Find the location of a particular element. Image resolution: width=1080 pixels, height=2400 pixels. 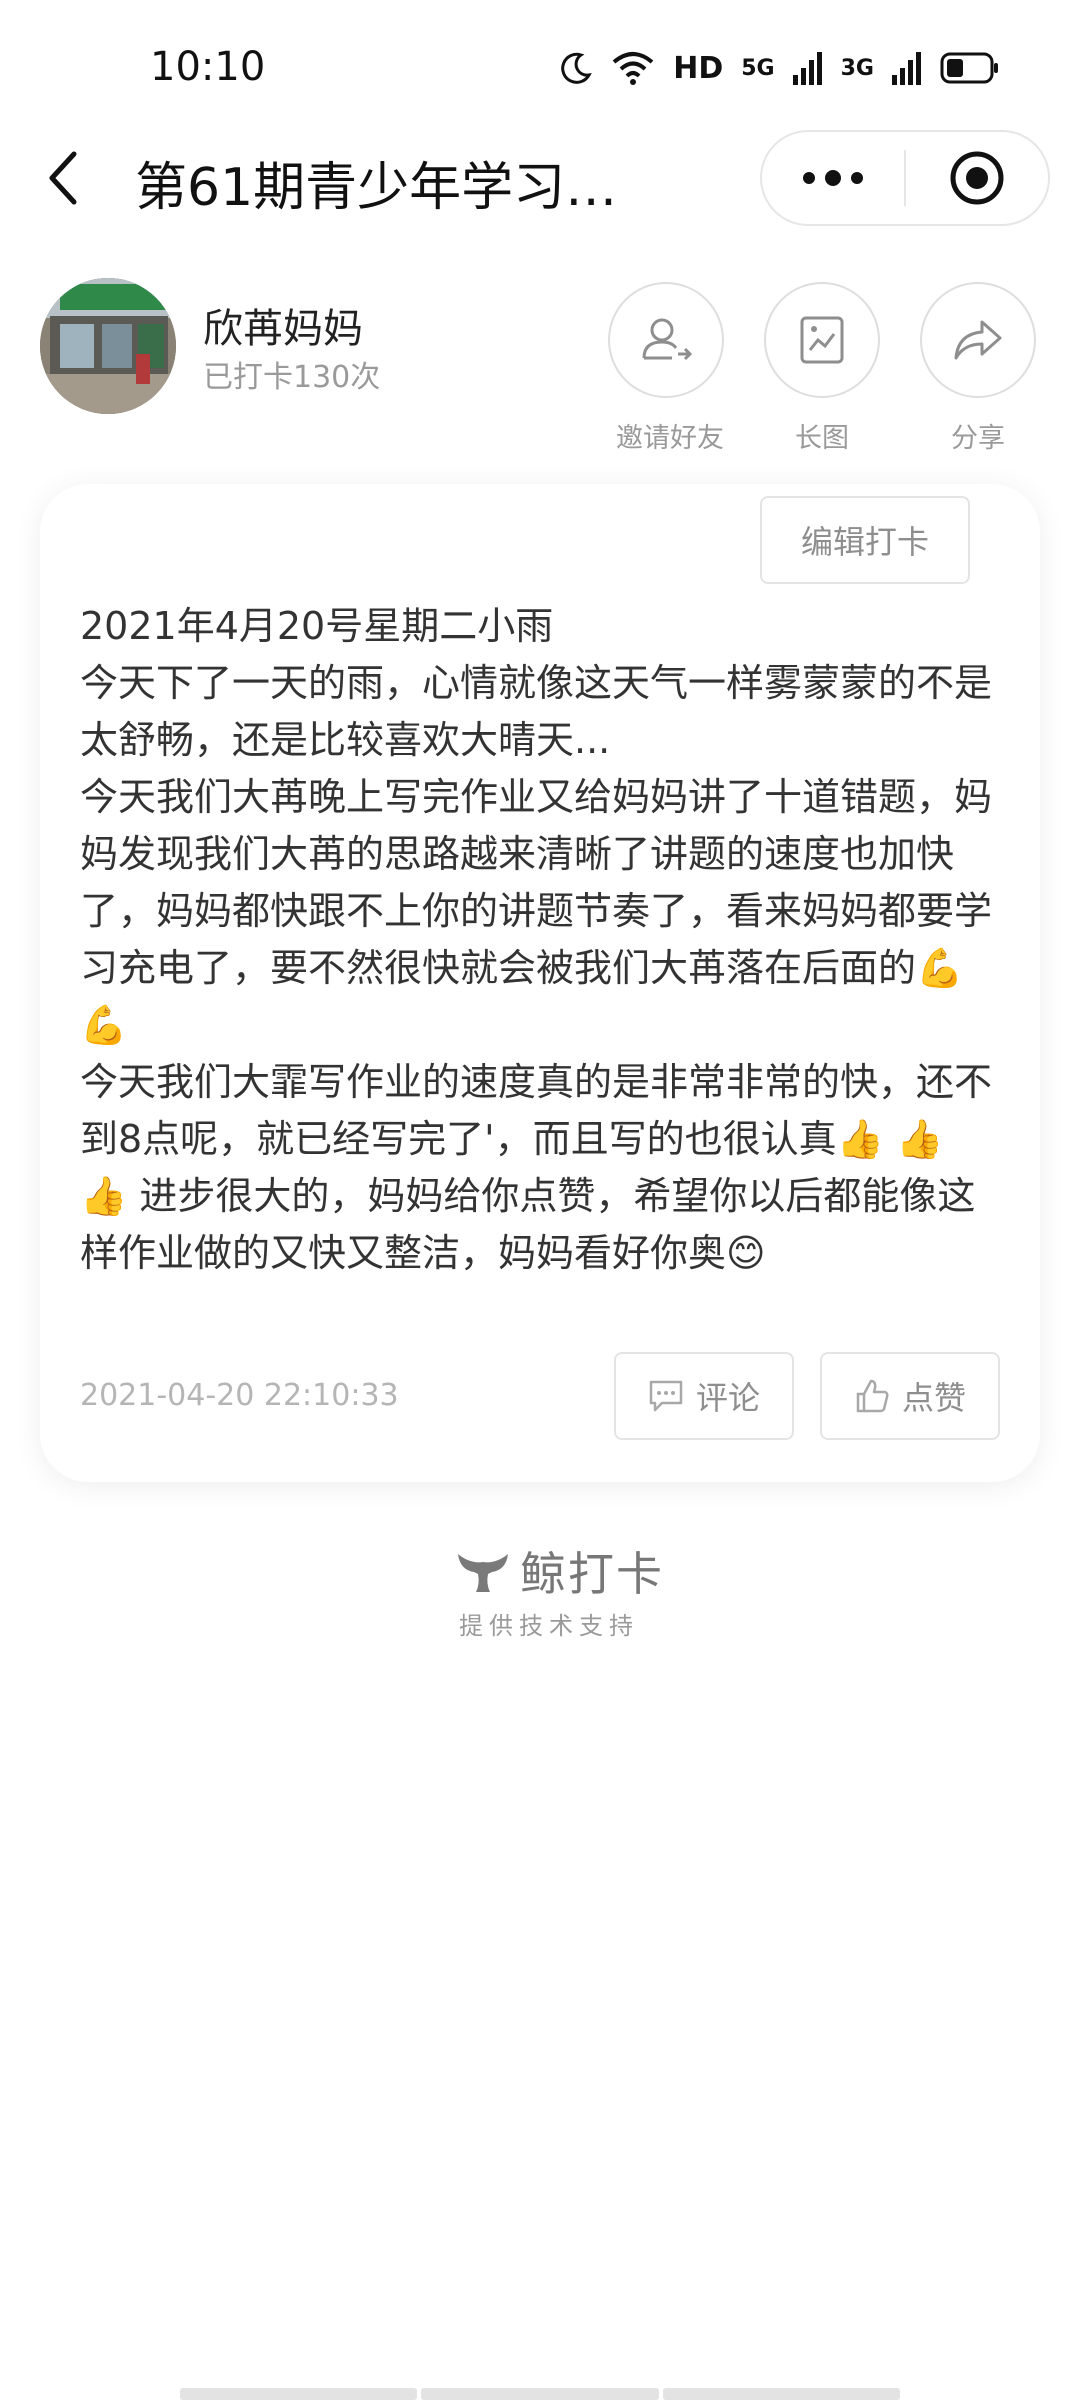

status-time: 10:10 is located at coordinates (208, 67).